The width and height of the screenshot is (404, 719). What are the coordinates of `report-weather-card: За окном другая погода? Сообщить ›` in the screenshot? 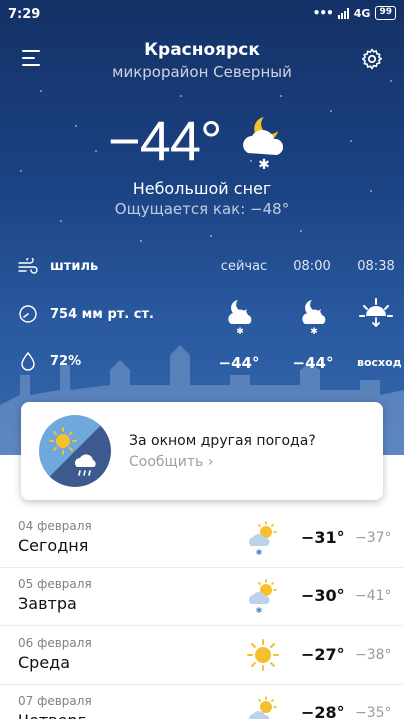 It's located at (202, 451).